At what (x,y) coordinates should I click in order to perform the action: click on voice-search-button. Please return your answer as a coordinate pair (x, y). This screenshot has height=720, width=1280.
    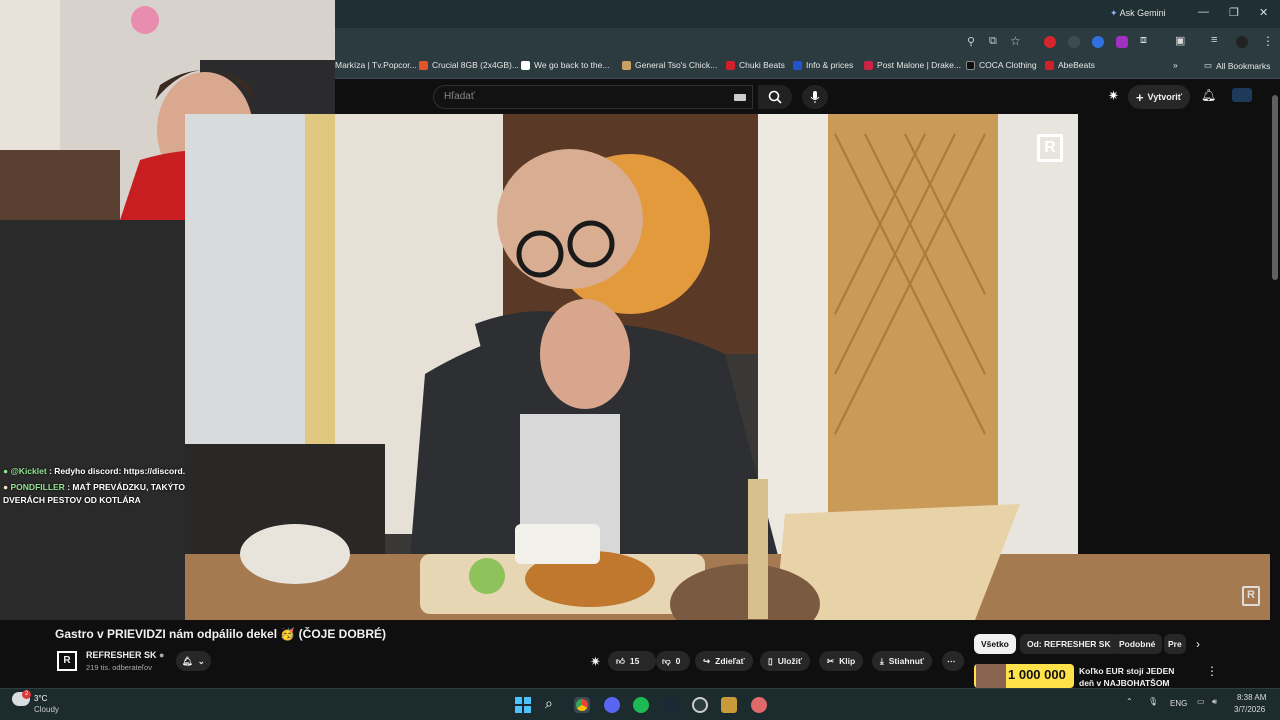
    Looking at the image, I should click on (815, 97).